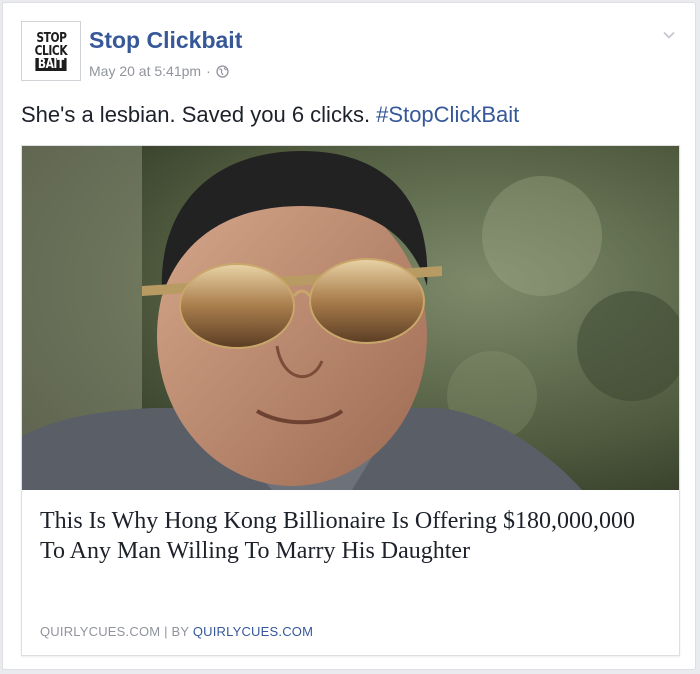 The width and height of the screenshot is (700, 674). Describe the element at coordinates (51, 64) in the screenshot. I see `avatar-logo-line-3: BAIT` at that location.